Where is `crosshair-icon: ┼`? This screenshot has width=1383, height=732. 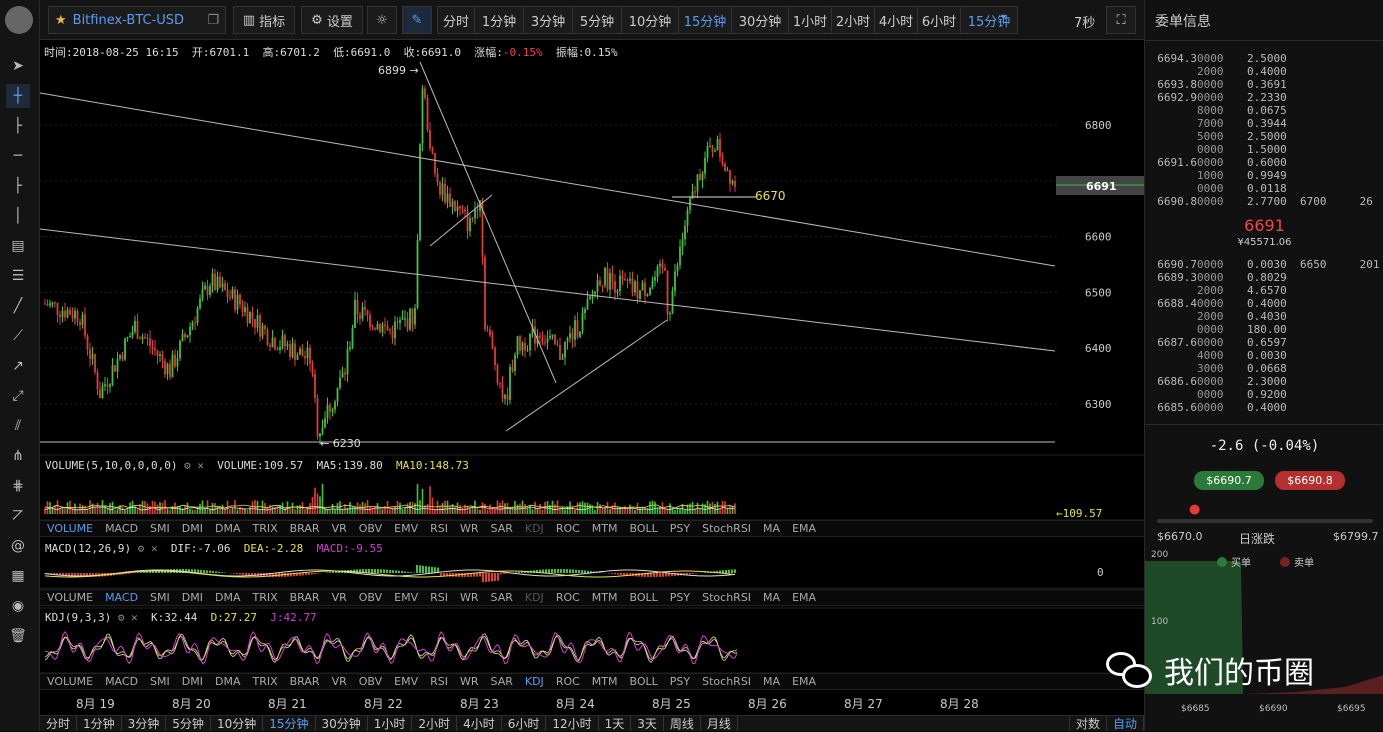 crosshair-icon: ┼ is located at coordinates (18, 96).